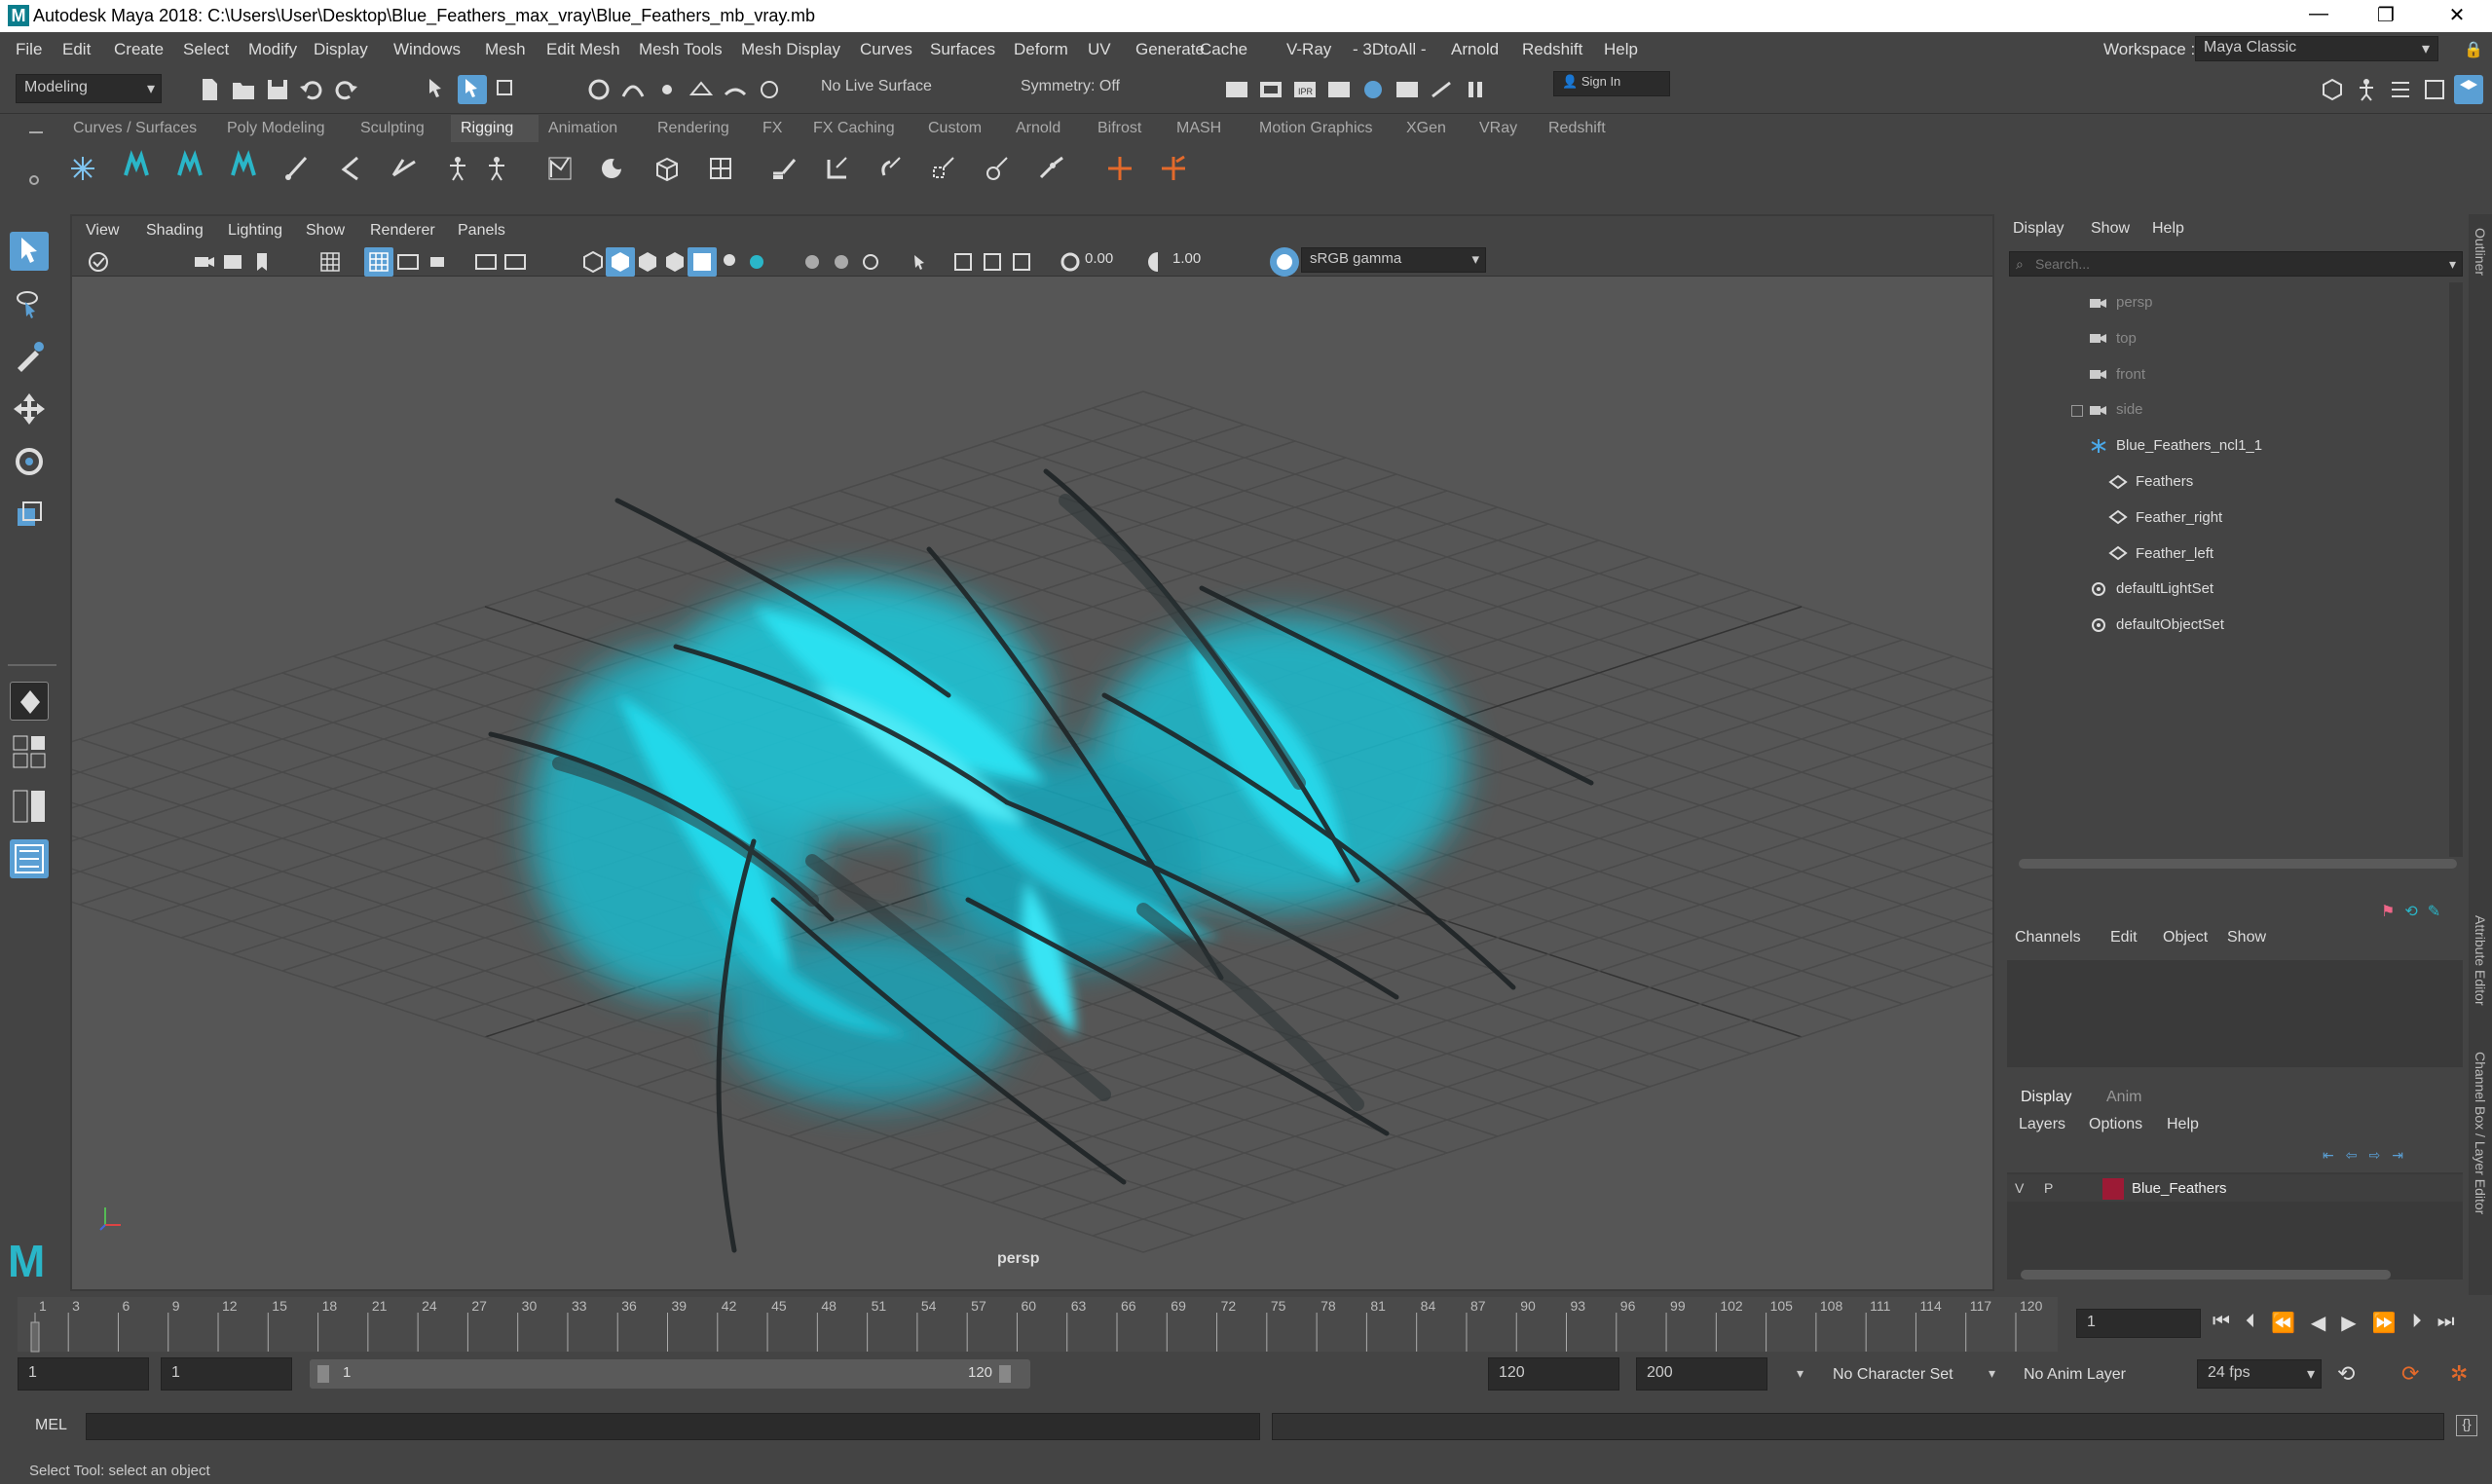  I want to click on new-layer-selected-icon: ⇥, so click(2398, 1155).